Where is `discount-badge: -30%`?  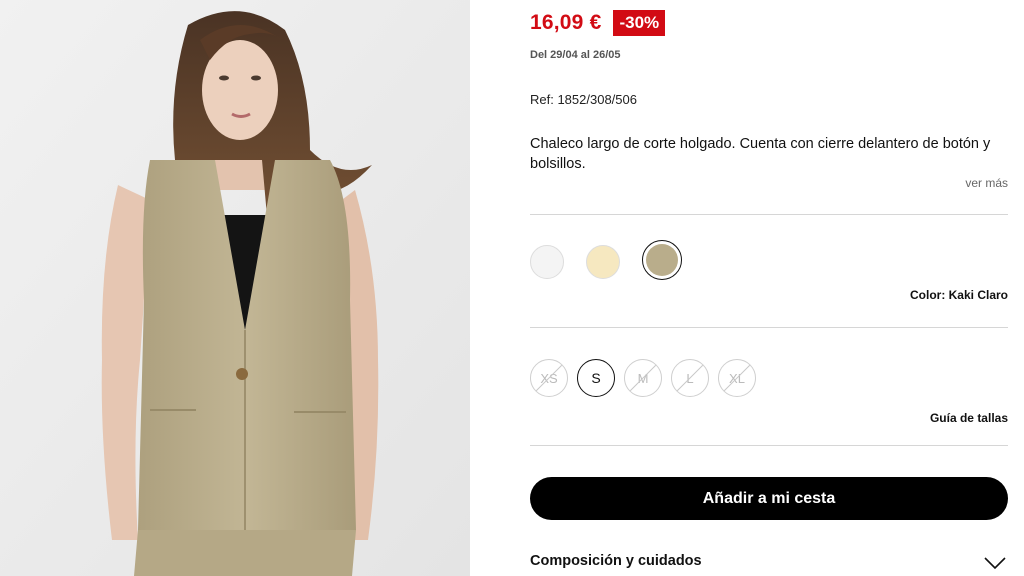 discount-badge: -30% is located at coordinates (639, 23).